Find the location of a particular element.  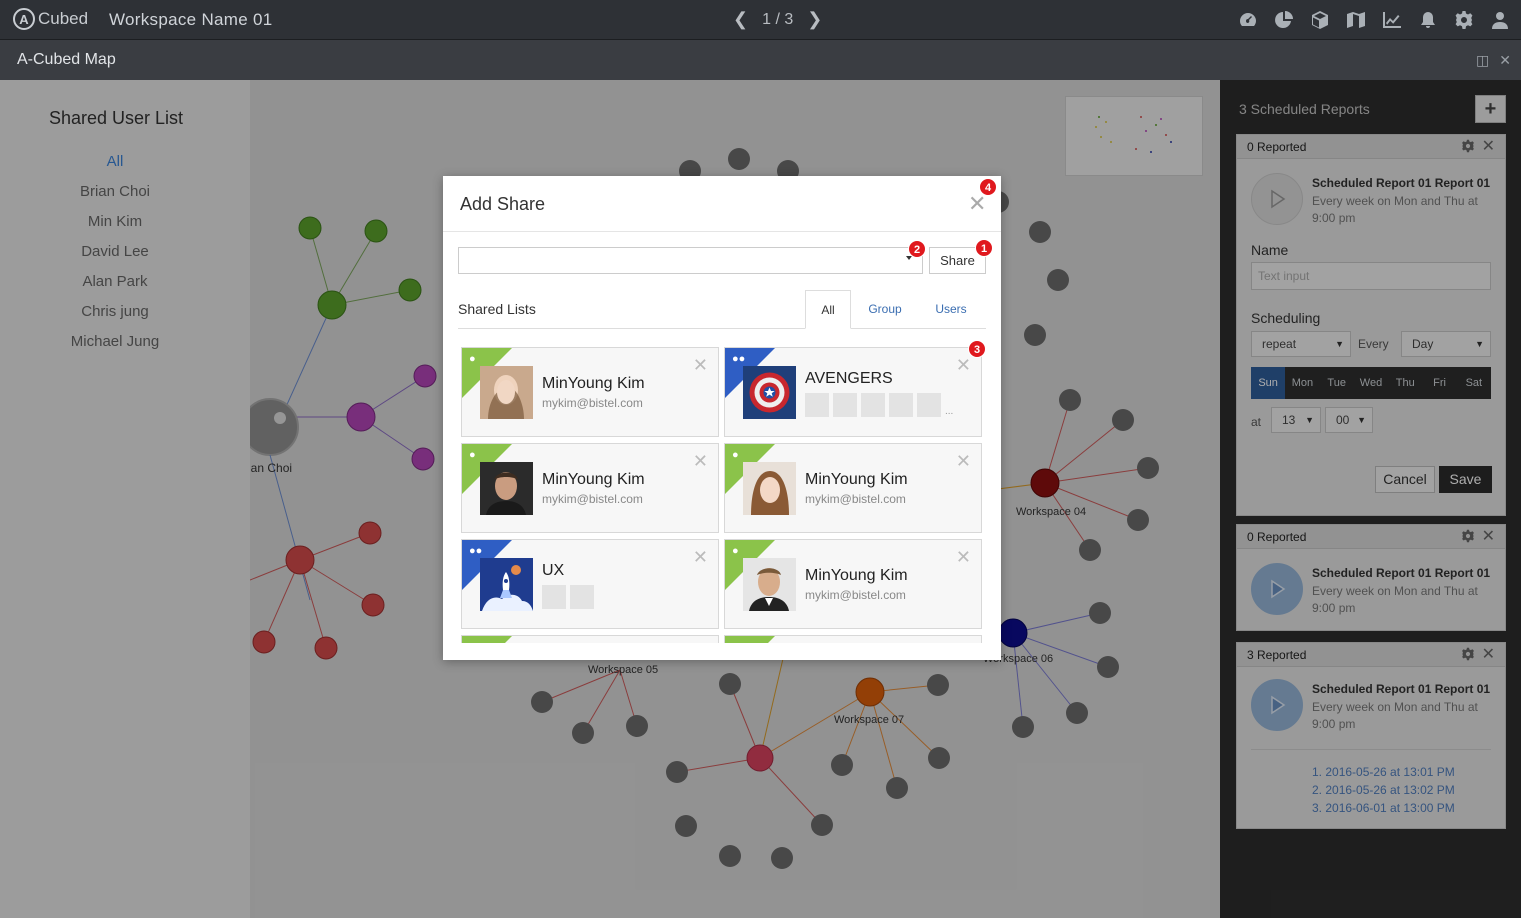

panel-title: A-Cubed Map is located at coordinates (66, 59).